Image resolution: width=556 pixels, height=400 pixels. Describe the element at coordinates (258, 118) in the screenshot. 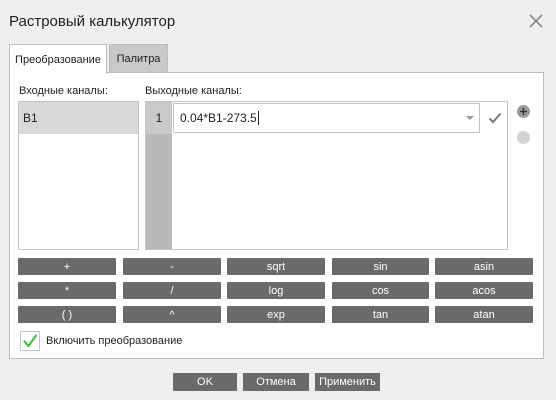

I see `text-caret` at that location.